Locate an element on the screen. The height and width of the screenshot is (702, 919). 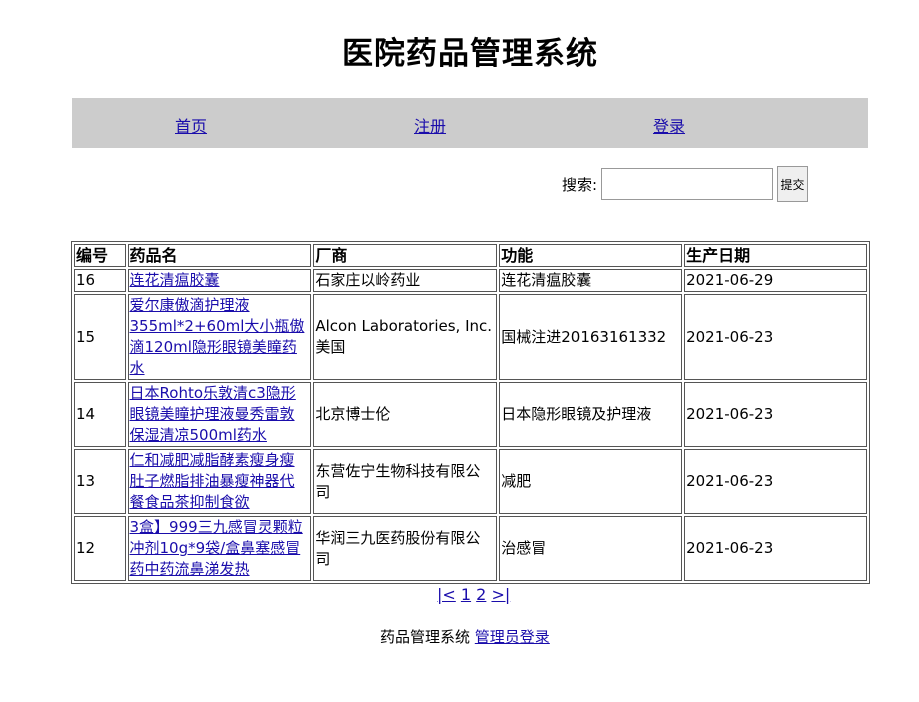
cell-function: 连花清瘟胶囊 is located at coordinates (591, 280).